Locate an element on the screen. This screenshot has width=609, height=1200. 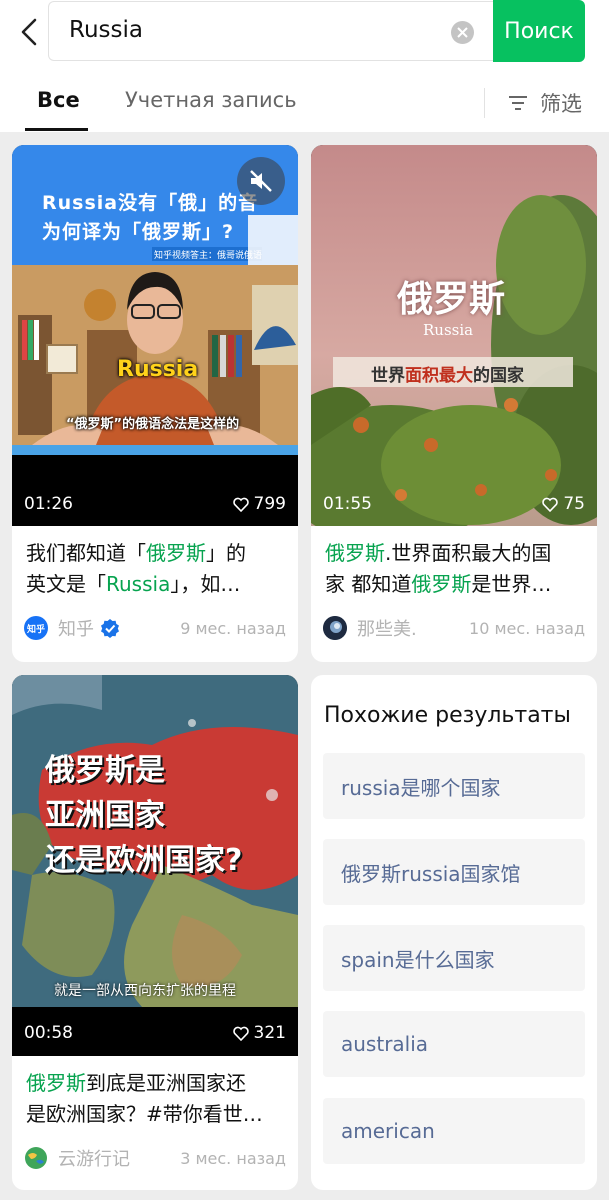
like-count-value: 75 is located at coordinates (574, 504).